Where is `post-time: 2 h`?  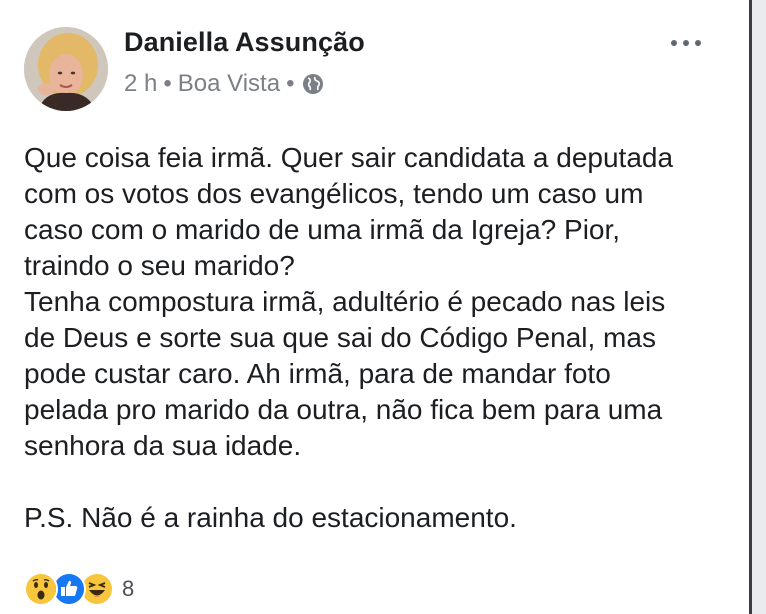 post-time: 2 h is located at coordinates (140, 84).